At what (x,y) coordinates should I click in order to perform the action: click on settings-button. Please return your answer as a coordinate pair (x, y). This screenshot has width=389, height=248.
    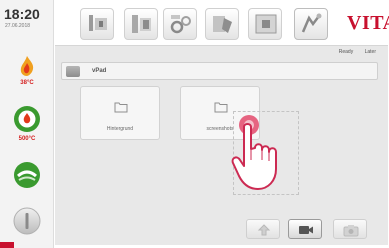
    Looking at the image, I should click on (180, 24).